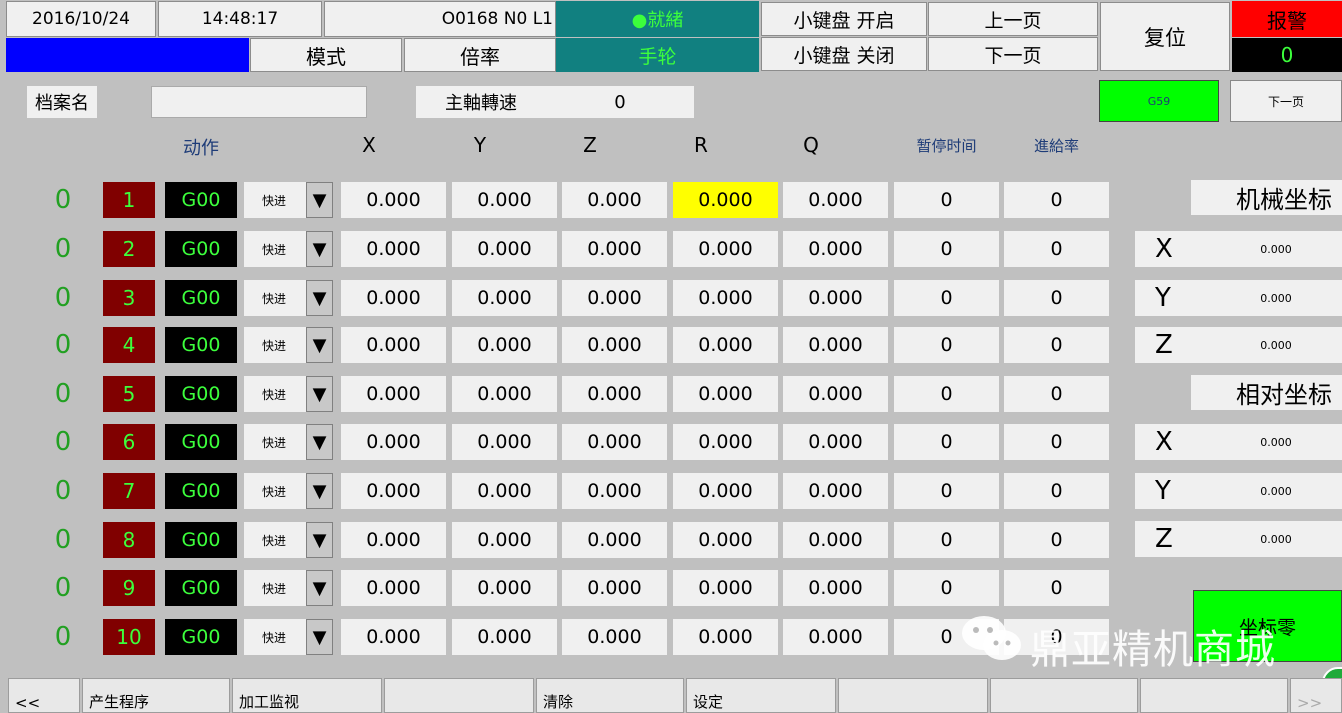 The height and width of the screenshot is (713, 1342). I want to click on keypad-on-button: 小键盘 开启, so click(844, 19).